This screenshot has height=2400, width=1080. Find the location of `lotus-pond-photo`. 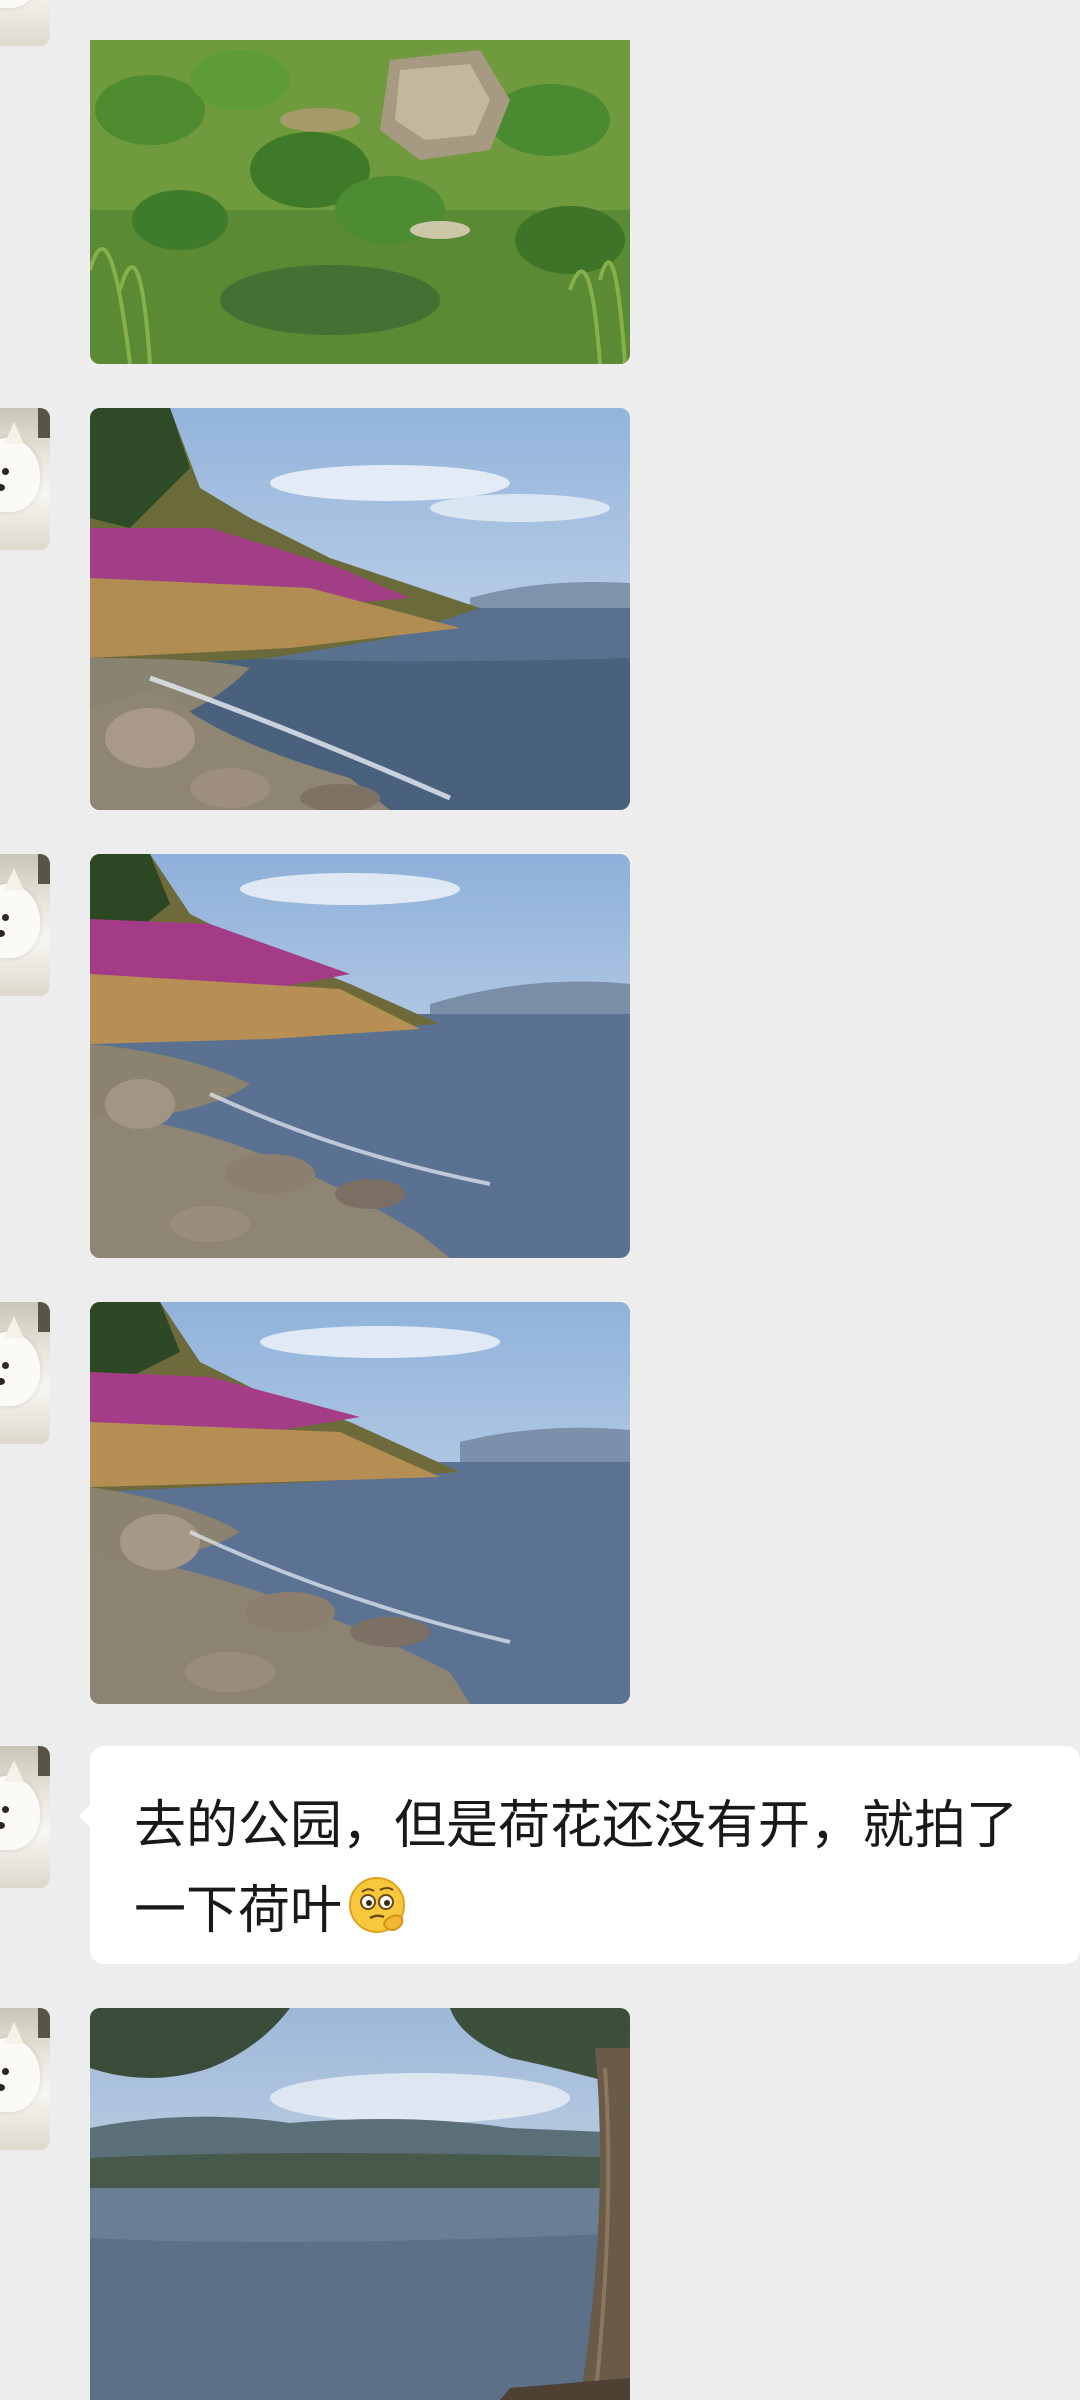

lotus-pond-photo is located at coordinates (360, 202).